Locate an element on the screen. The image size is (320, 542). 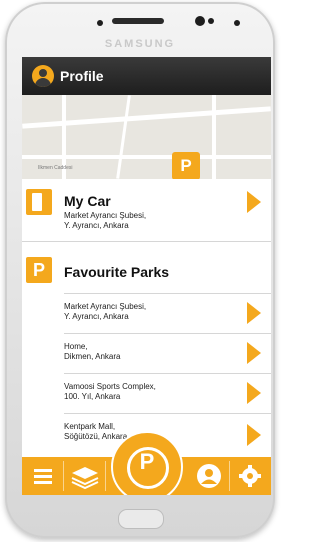
map-view: Ilkmen Caddesi P is located at coordinates (146, 137).